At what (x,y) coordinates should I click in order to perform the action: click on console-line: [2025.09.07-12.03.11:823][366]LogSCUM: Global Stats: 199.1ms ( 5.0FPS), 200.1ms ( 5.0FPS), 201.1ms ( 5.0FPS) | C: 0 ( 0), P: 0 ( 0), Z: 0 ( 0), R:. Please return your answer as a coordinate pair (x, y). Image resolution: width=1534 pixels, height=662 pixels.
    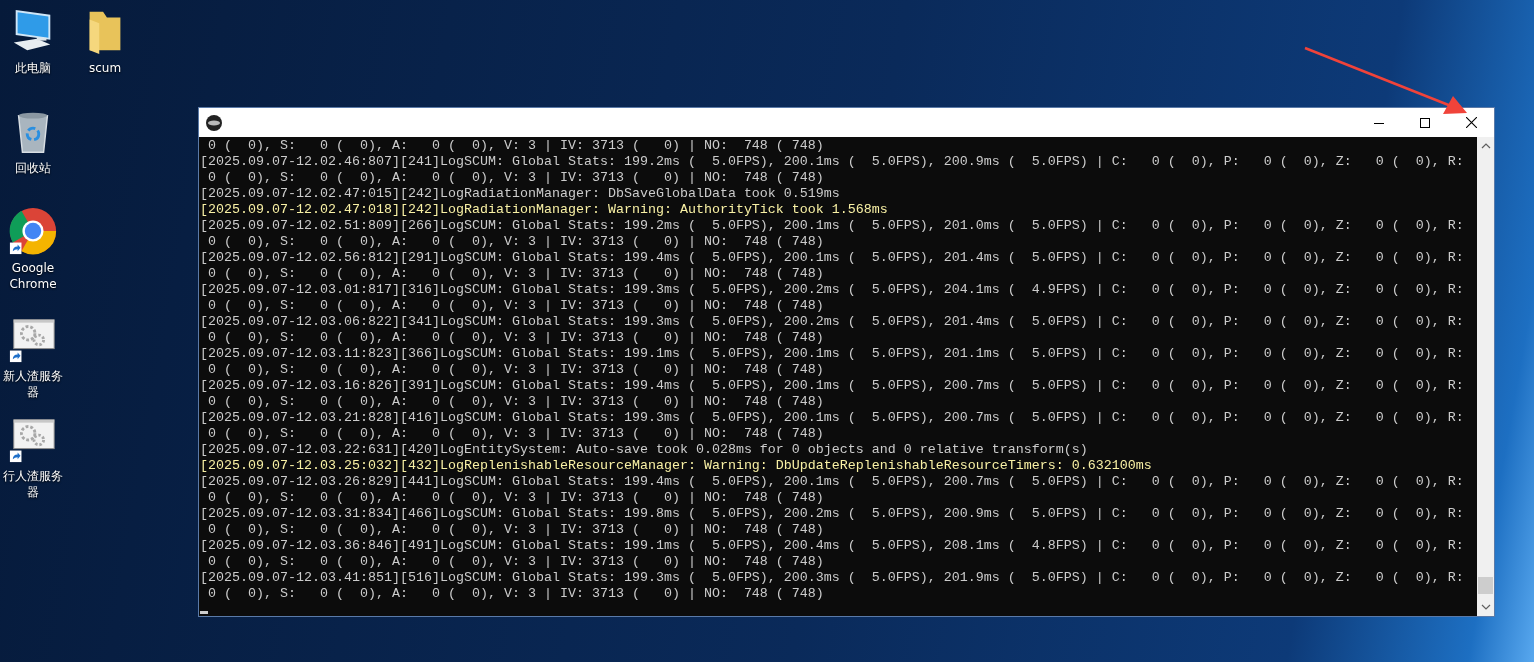
    Looking at the image, I should click on (832, 354).